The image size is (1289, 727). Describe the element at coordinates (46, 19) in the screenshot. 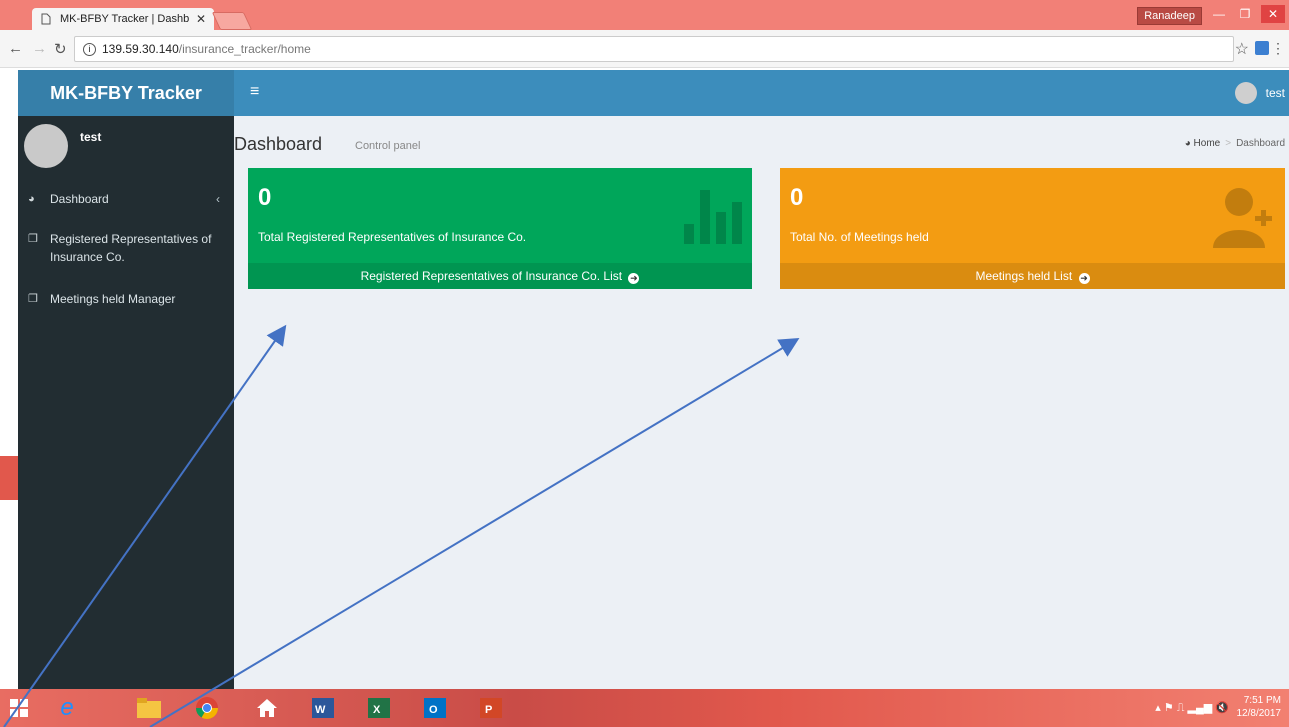

I see `page-icon` at that location.